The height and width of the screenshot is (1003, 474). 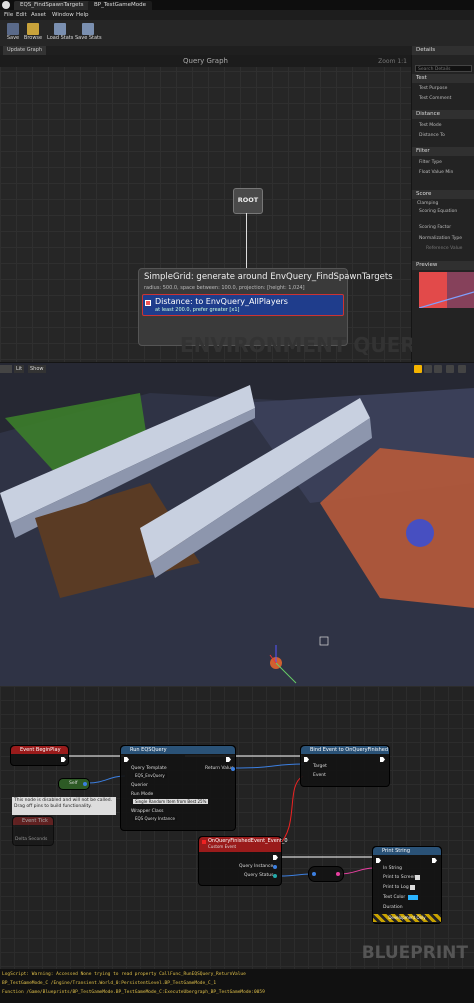 I want to click on query-instance-pin, so click(x=275, y=867).